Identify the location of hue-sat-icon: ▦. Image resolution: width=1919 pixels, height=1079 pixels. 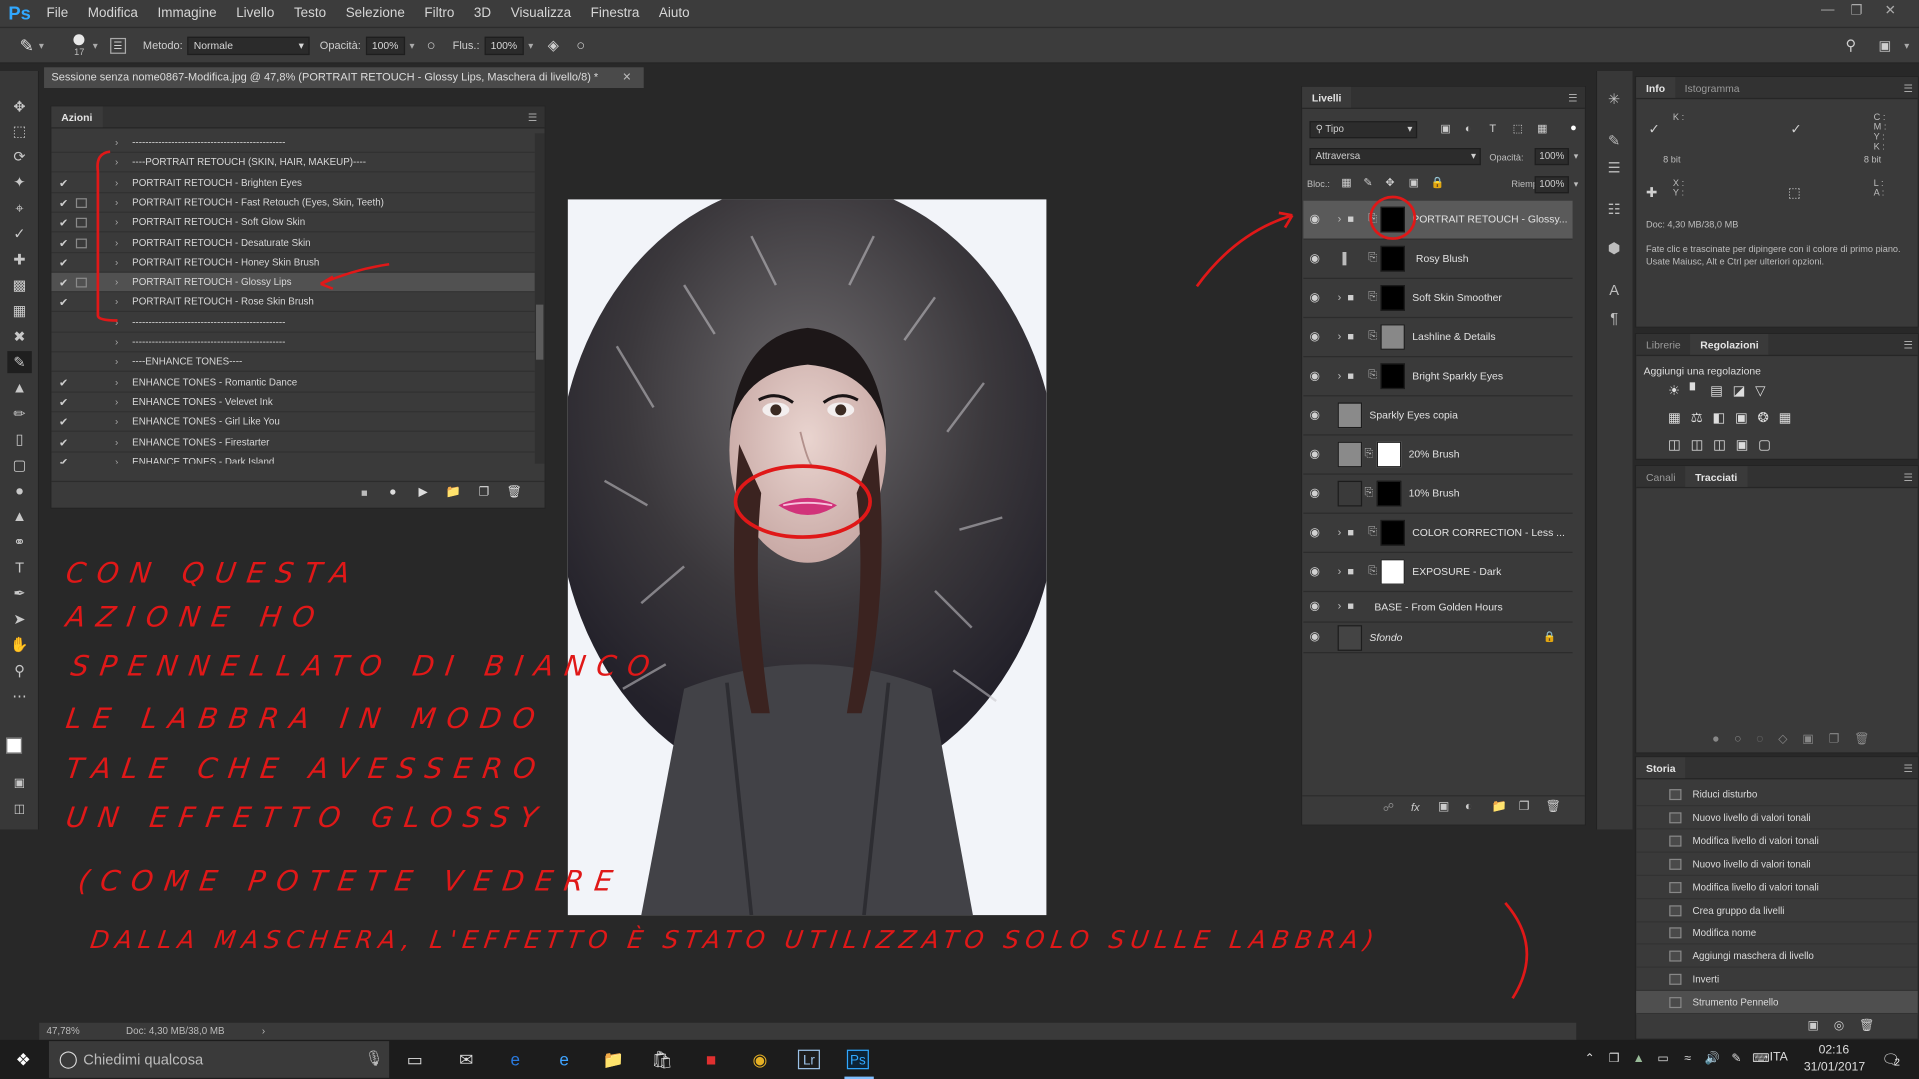
(1679, 418).